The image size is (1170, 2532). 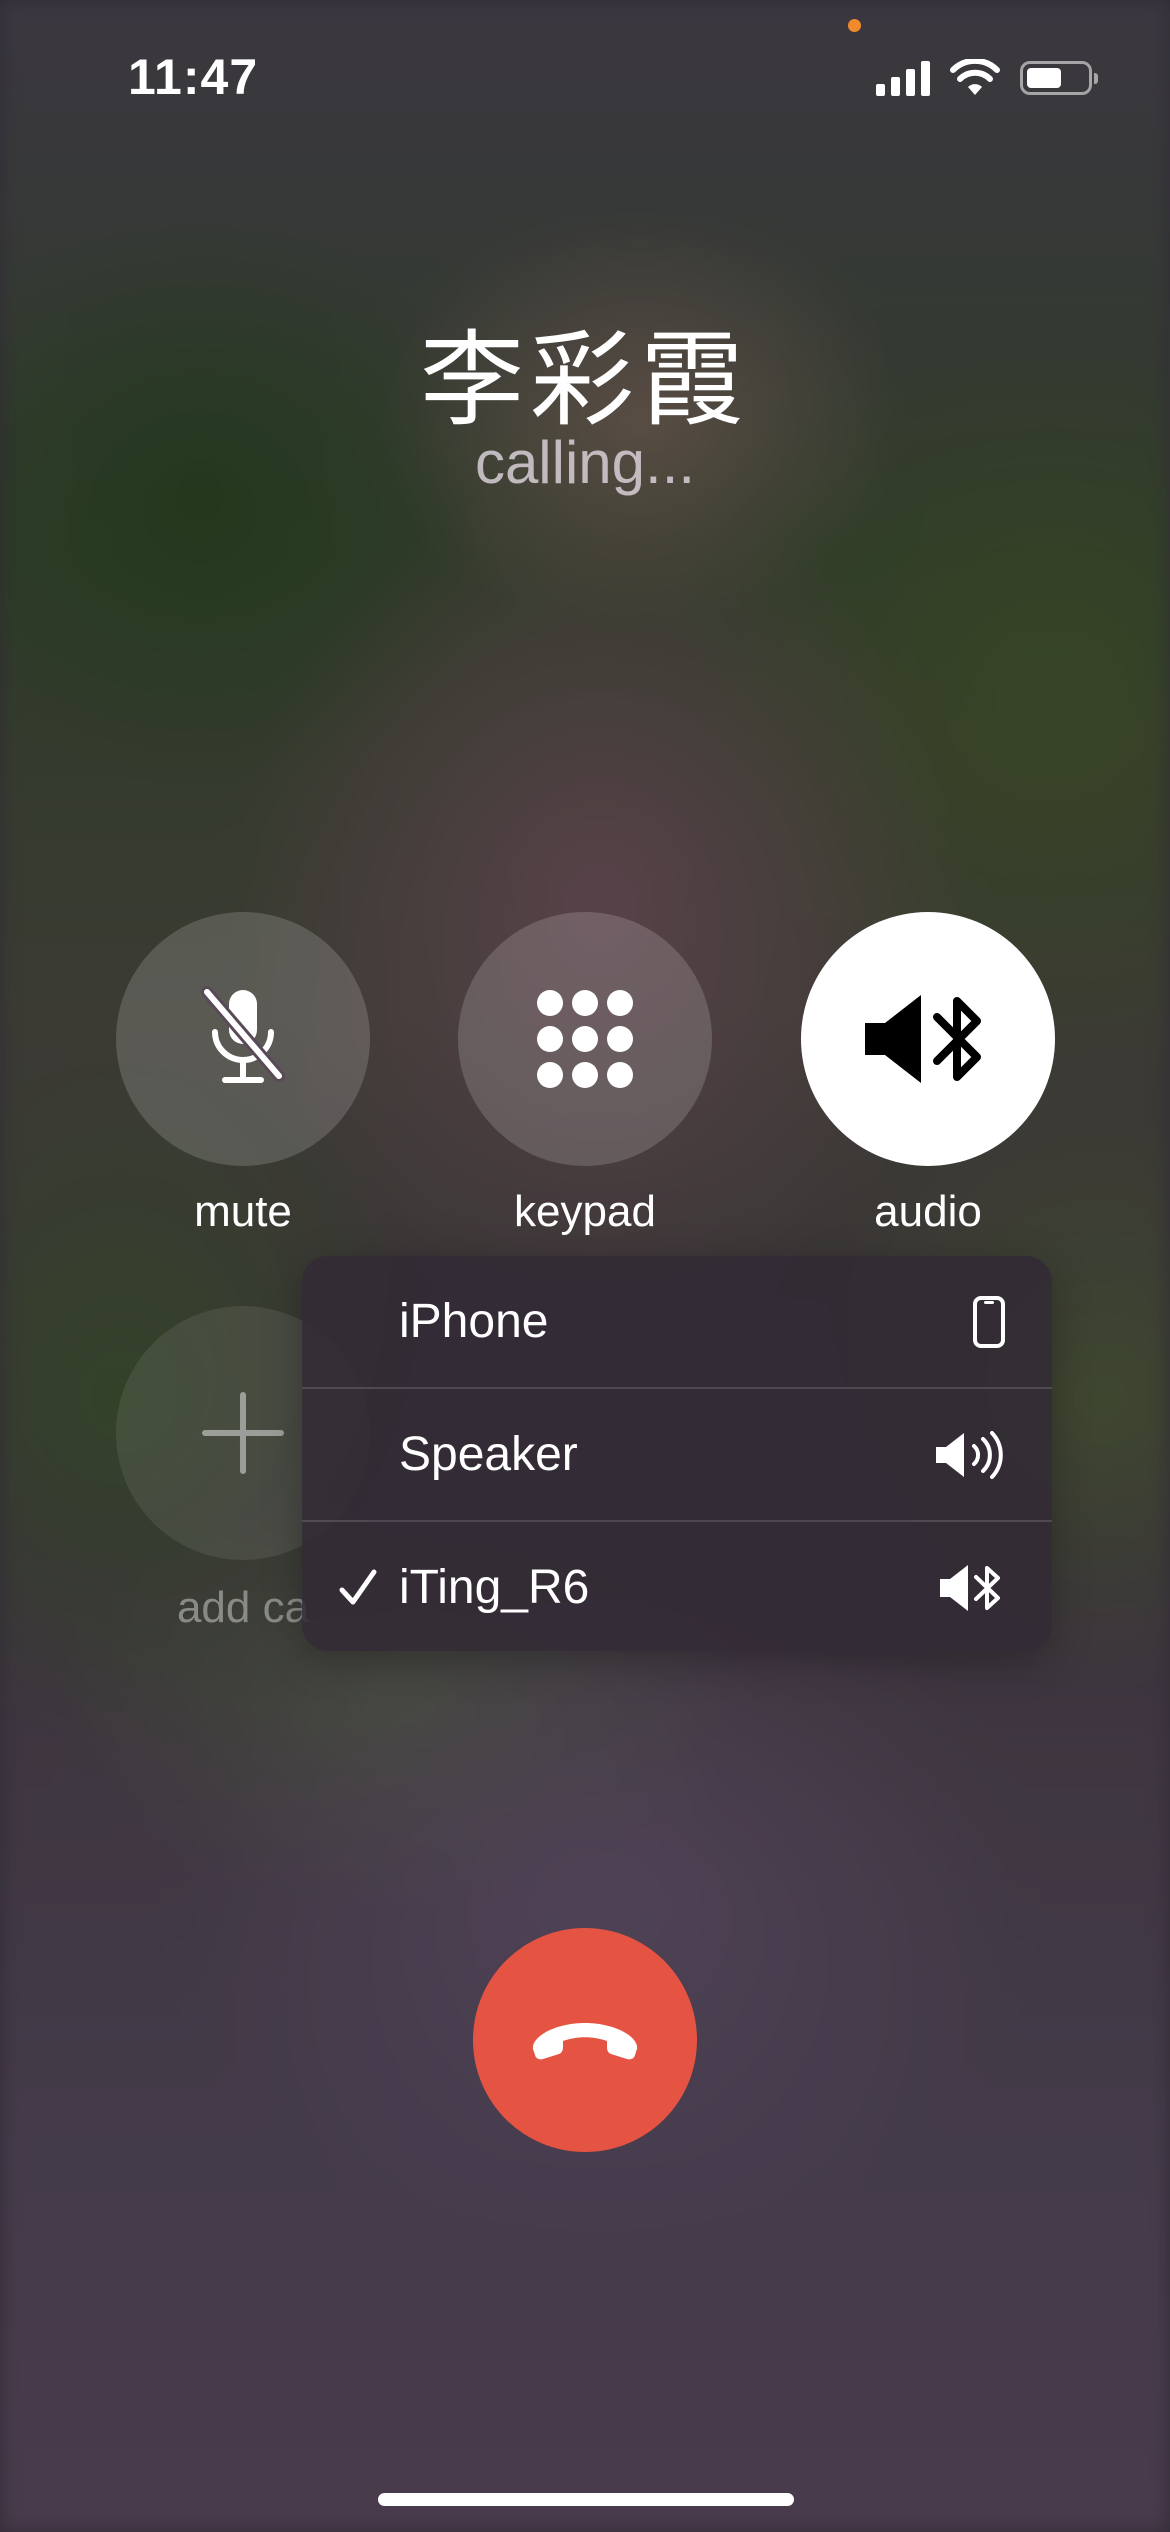 I want to click on speaker-icon, so click(x=969, y=1454).